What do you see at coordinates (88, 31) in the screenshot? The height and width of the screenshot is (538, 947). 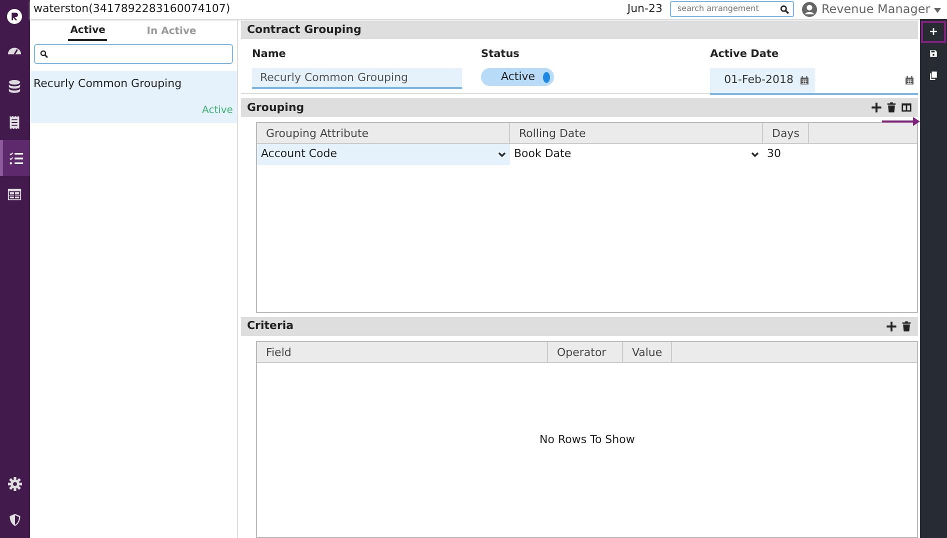 I see `tab: Active` at bounding box center [88, 31].